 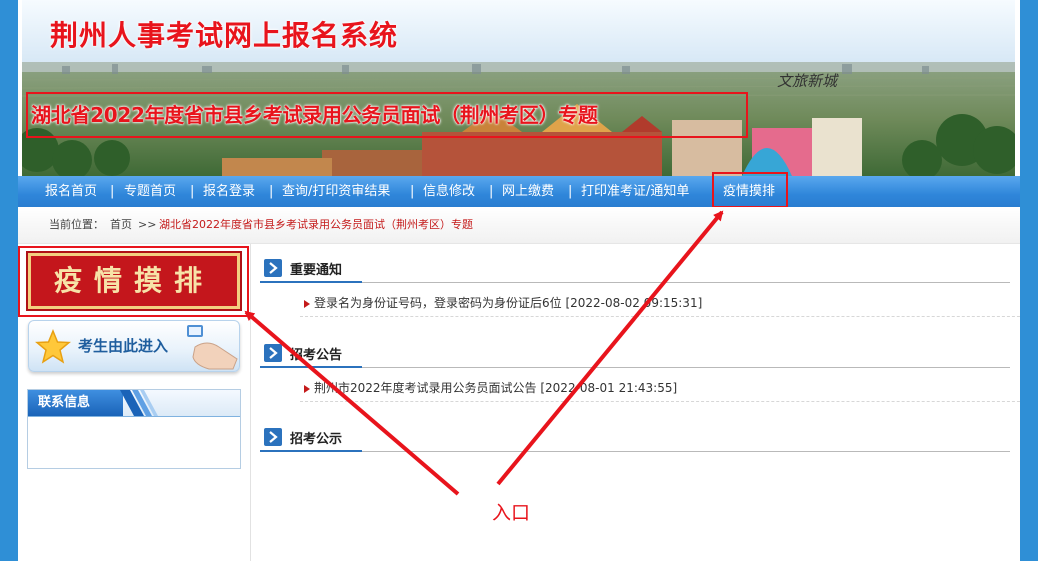 What do you see at coordinates (316, 224) in the screenshot?
I see `breadcrumb-current: 湖北省2022年度省市县乡考试录用公务员面试（荆州考区）专题` at bounding box center [316, 224].